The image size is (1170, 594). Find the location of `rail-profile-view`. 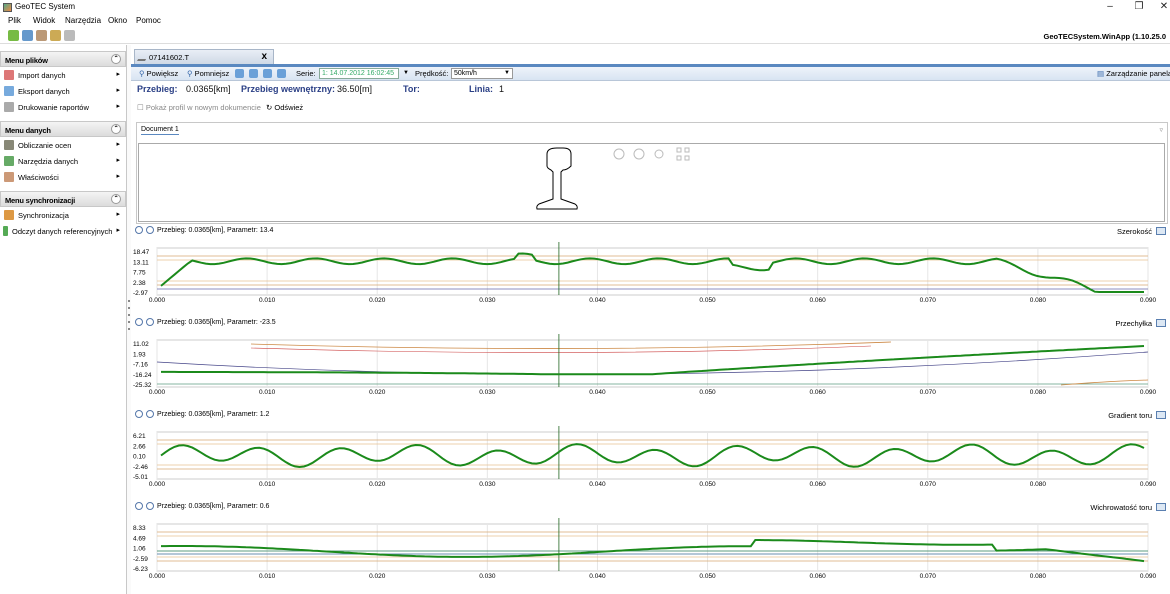

rail-profile-view is located at coordinates (651, 182).